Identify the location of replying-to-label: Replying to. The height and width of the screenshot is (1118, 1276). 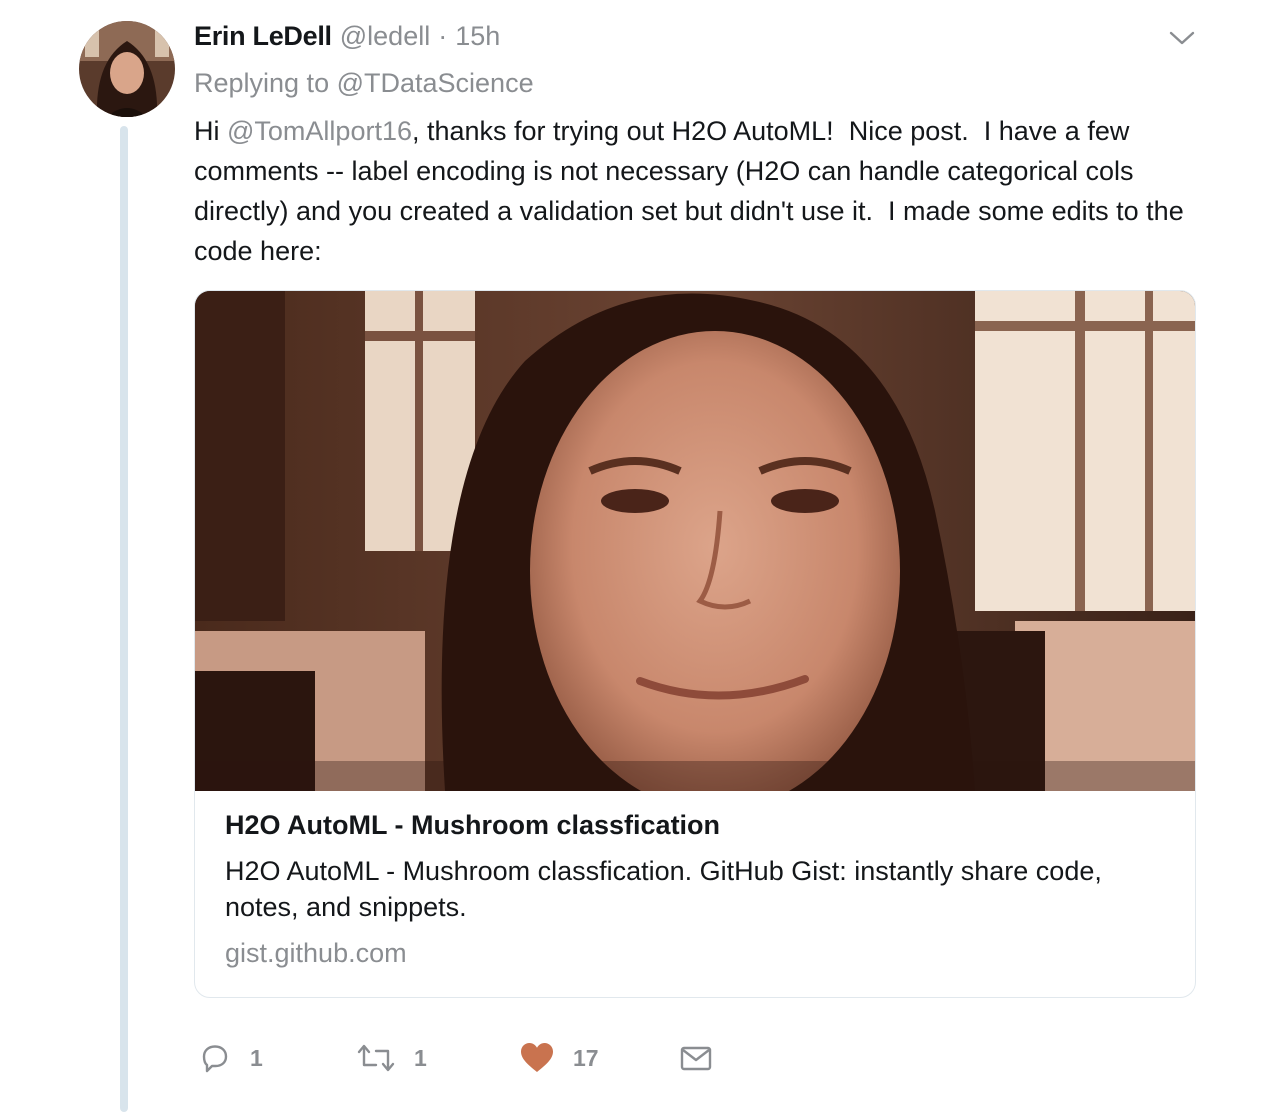
(265, 83).